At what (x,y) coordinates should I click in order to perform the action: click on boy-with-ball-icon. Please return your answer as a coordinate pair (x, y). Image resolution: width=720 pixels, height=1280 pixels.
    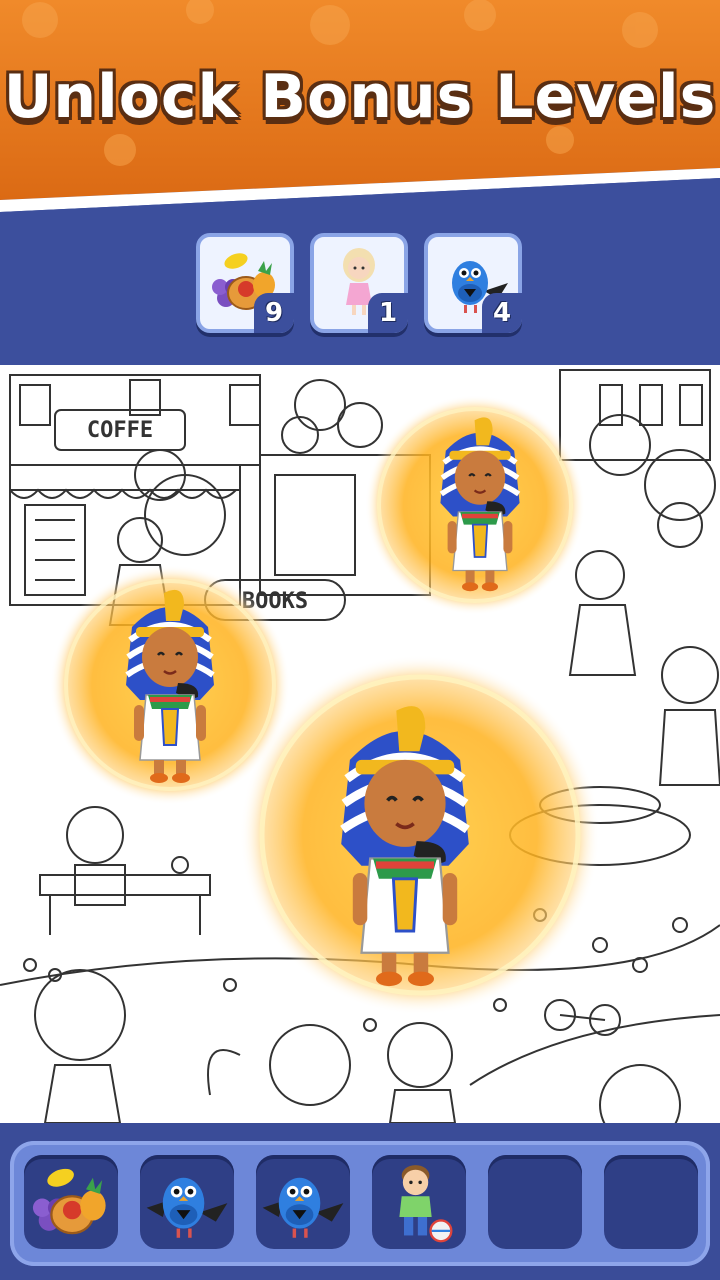
    Looking at the image, I should click on (426, 1204).